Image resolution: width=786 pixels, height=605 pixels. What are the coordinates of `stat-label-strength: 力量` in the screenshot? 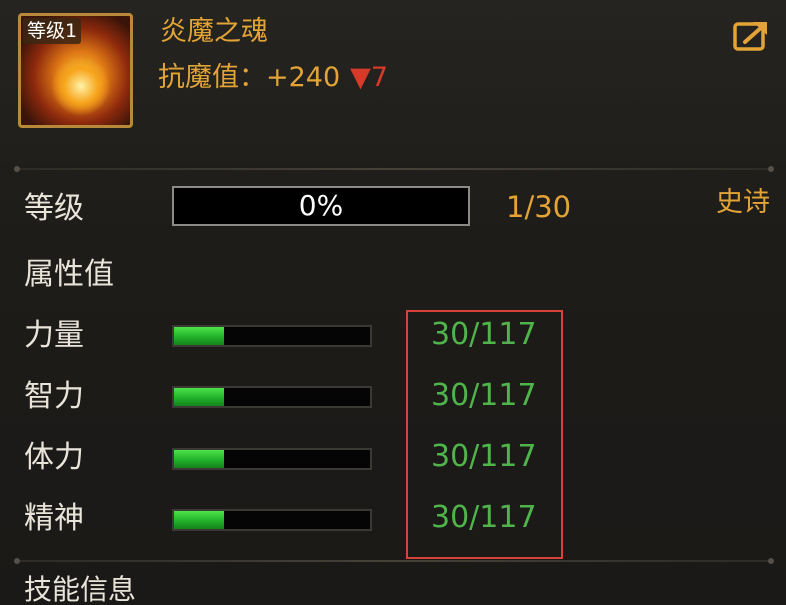 It's located at (54, 335).